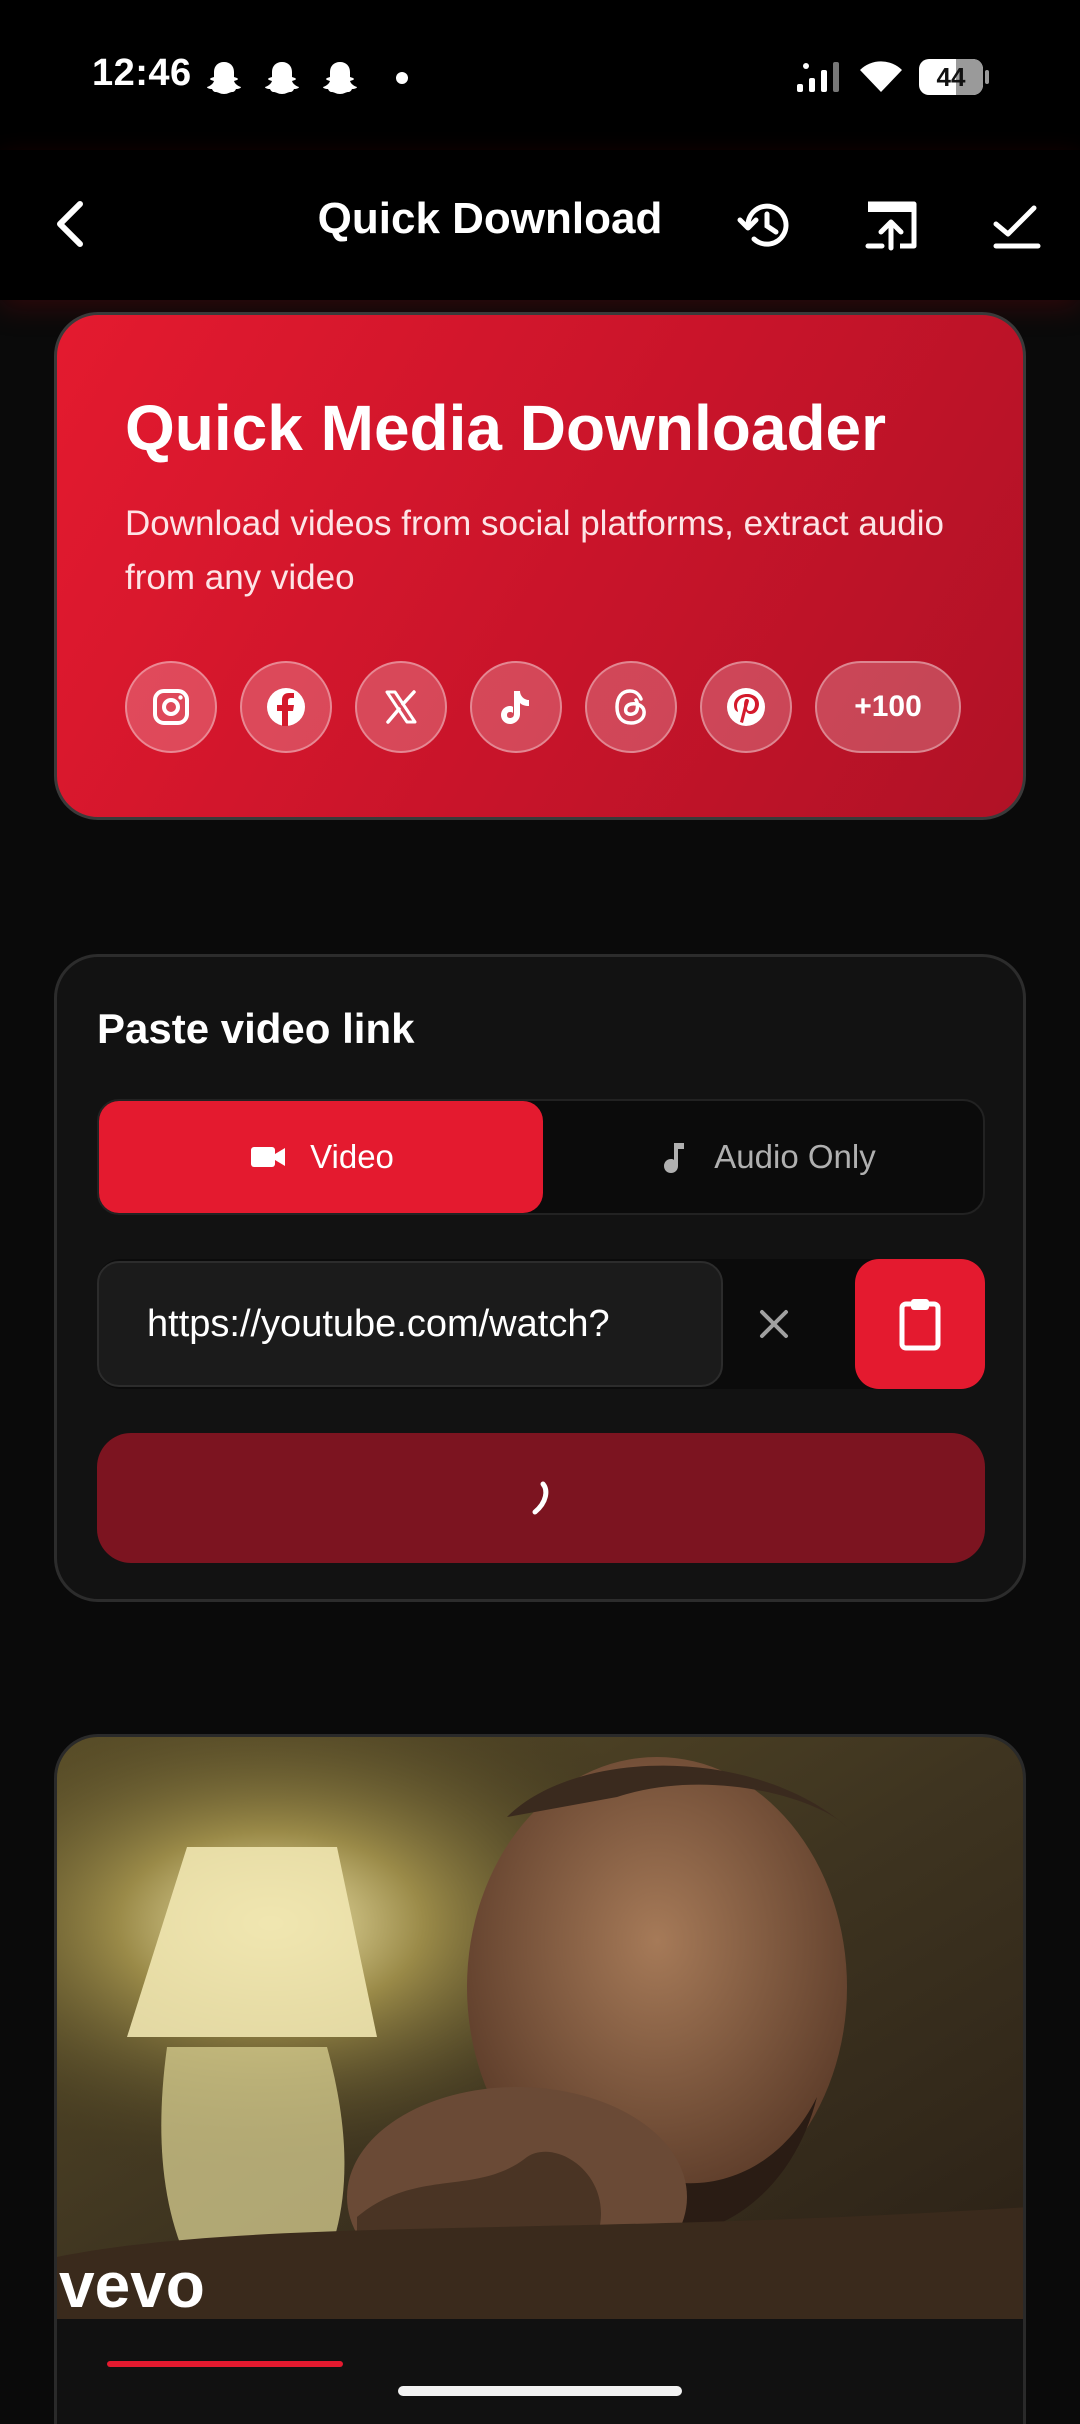 This screenshot has height=2424, width=1080. I want to click on platform-pinterest, so click(746, 707).